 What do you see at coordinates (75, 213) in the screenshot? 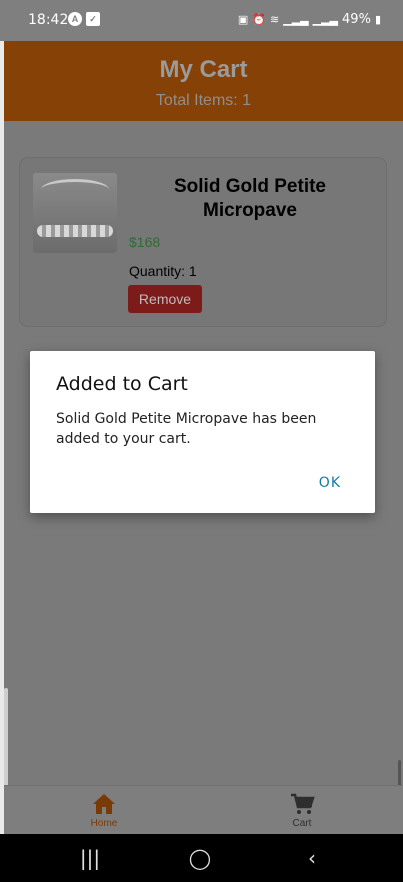
I see `ring-product-image` at bounding box center [75, 213].